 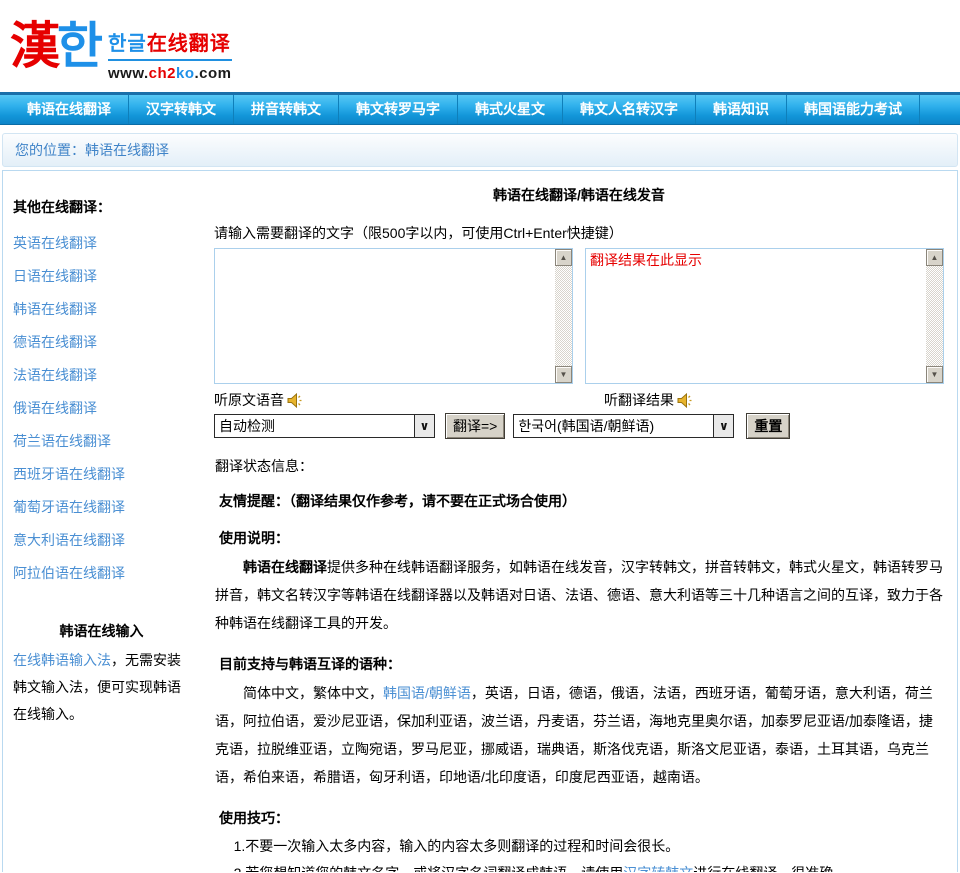 I want to click on sidebar-input-text: 在线韩语输入法，无需安装韩文输入法，便可实现韩语在线输入。, so click(x=101, y=687).